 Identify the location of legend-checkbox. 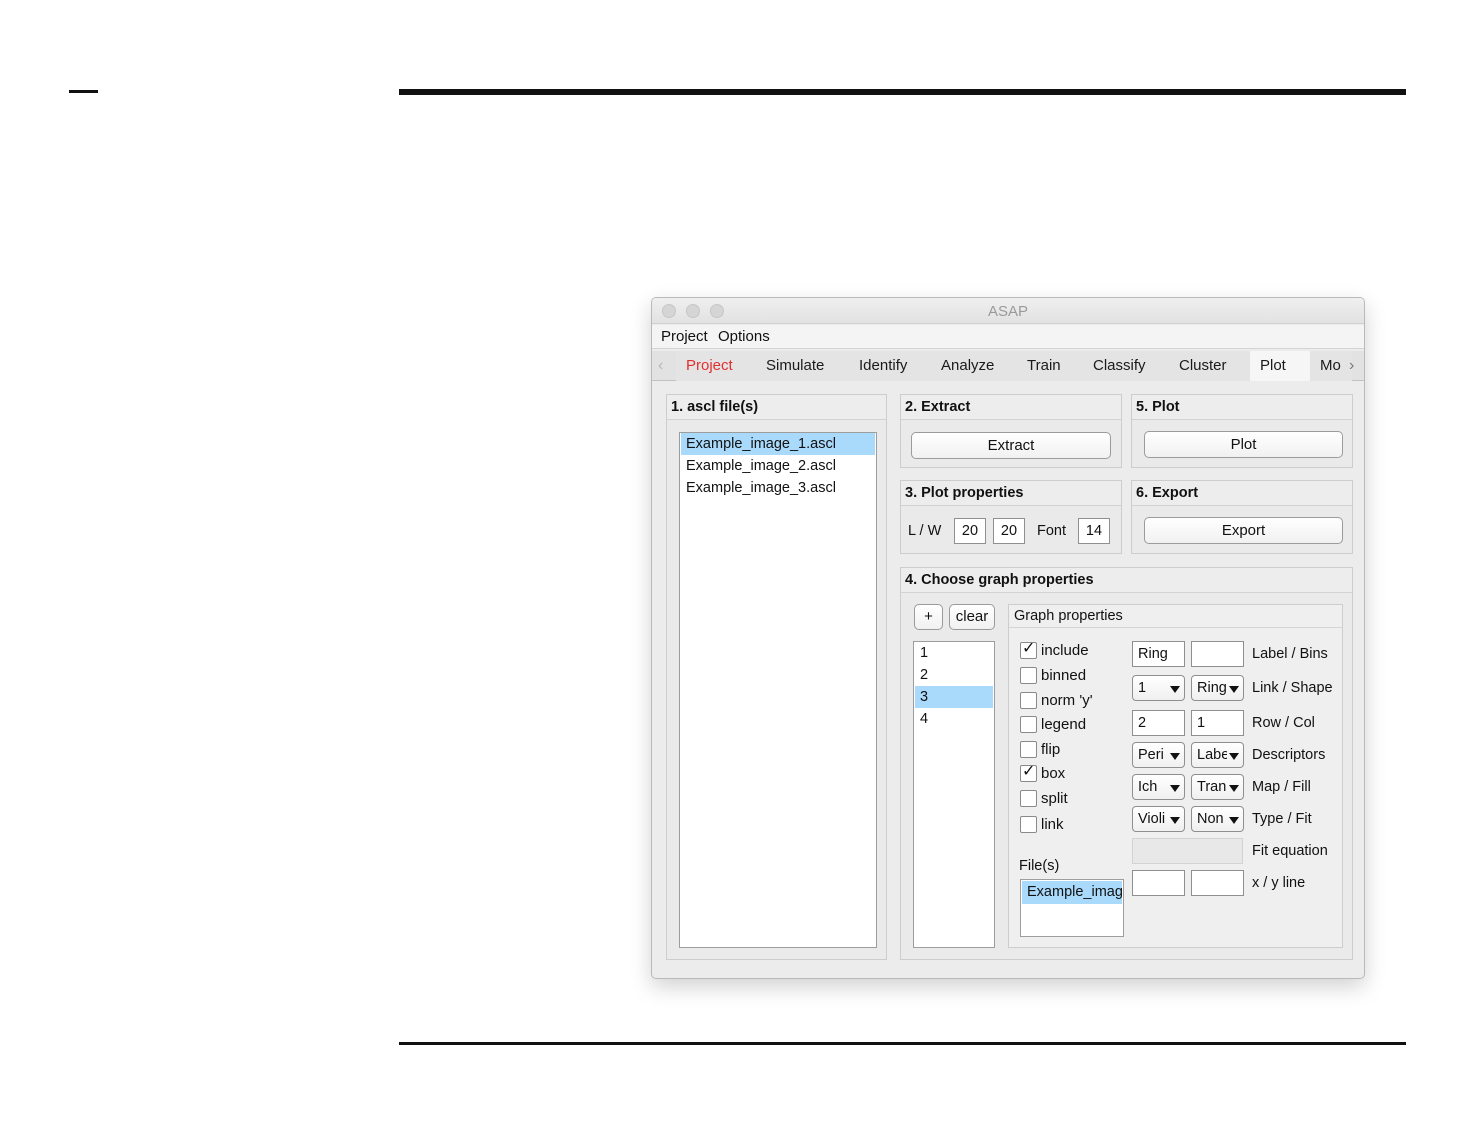
(1028, 724).